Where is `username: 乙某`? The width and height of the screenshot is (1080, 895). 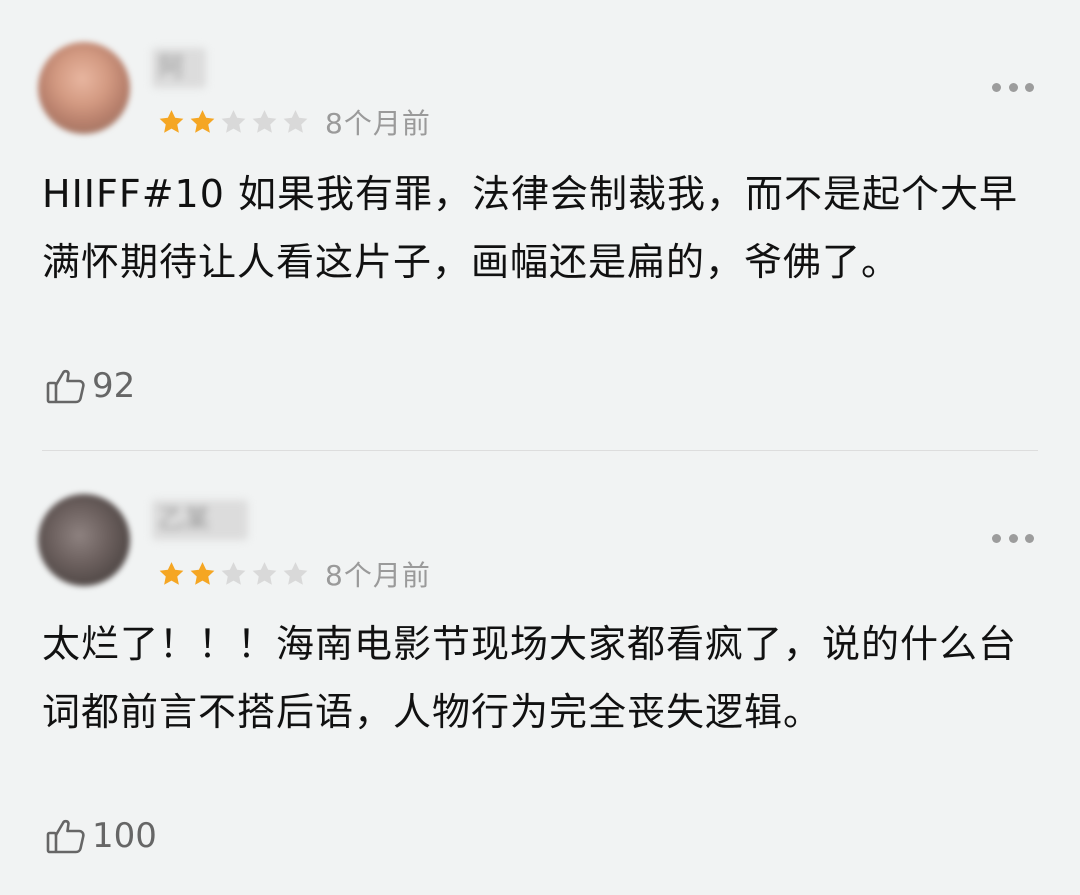
username: 乙某 is located at coordinates (200, 520).